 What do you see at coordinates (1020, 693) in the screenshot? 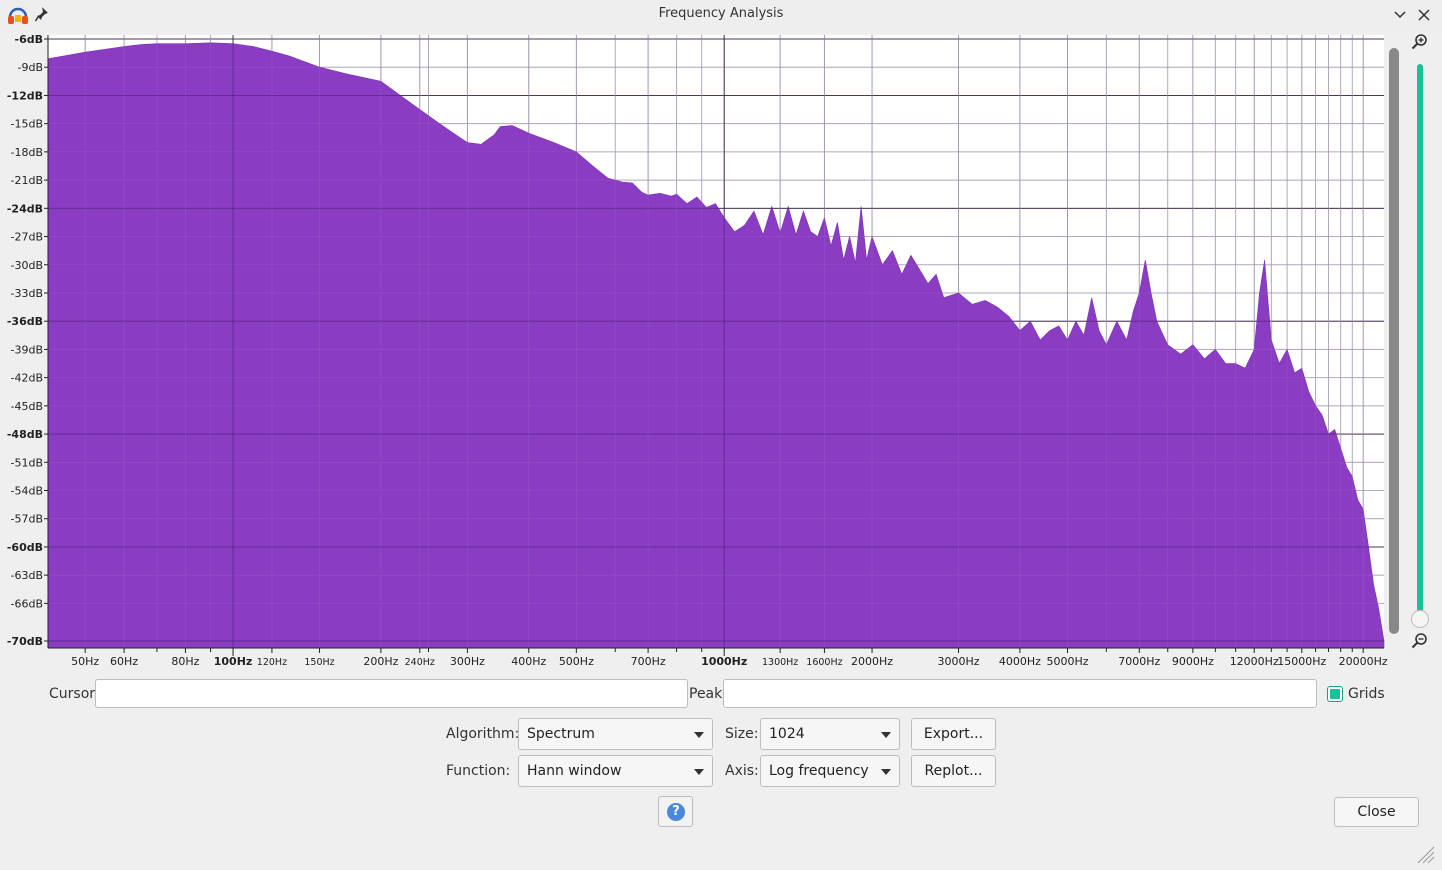
I see `peak-field` at bounding box center [1020, 693].